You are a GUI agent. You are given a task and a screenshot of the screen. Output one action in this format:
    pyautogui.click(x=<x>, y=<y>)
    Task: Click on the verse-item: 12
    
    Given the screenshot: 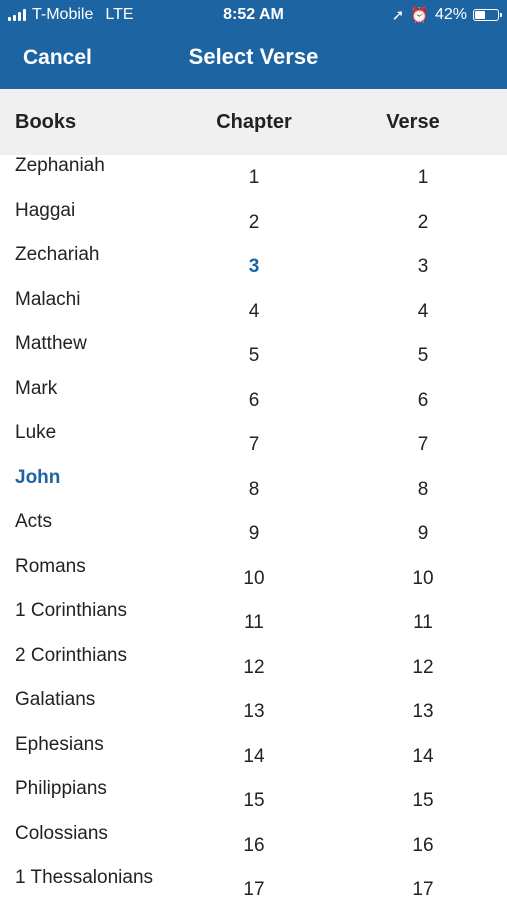 What is the action you would take?
    pyautogui.click(x=423, y=668)
    